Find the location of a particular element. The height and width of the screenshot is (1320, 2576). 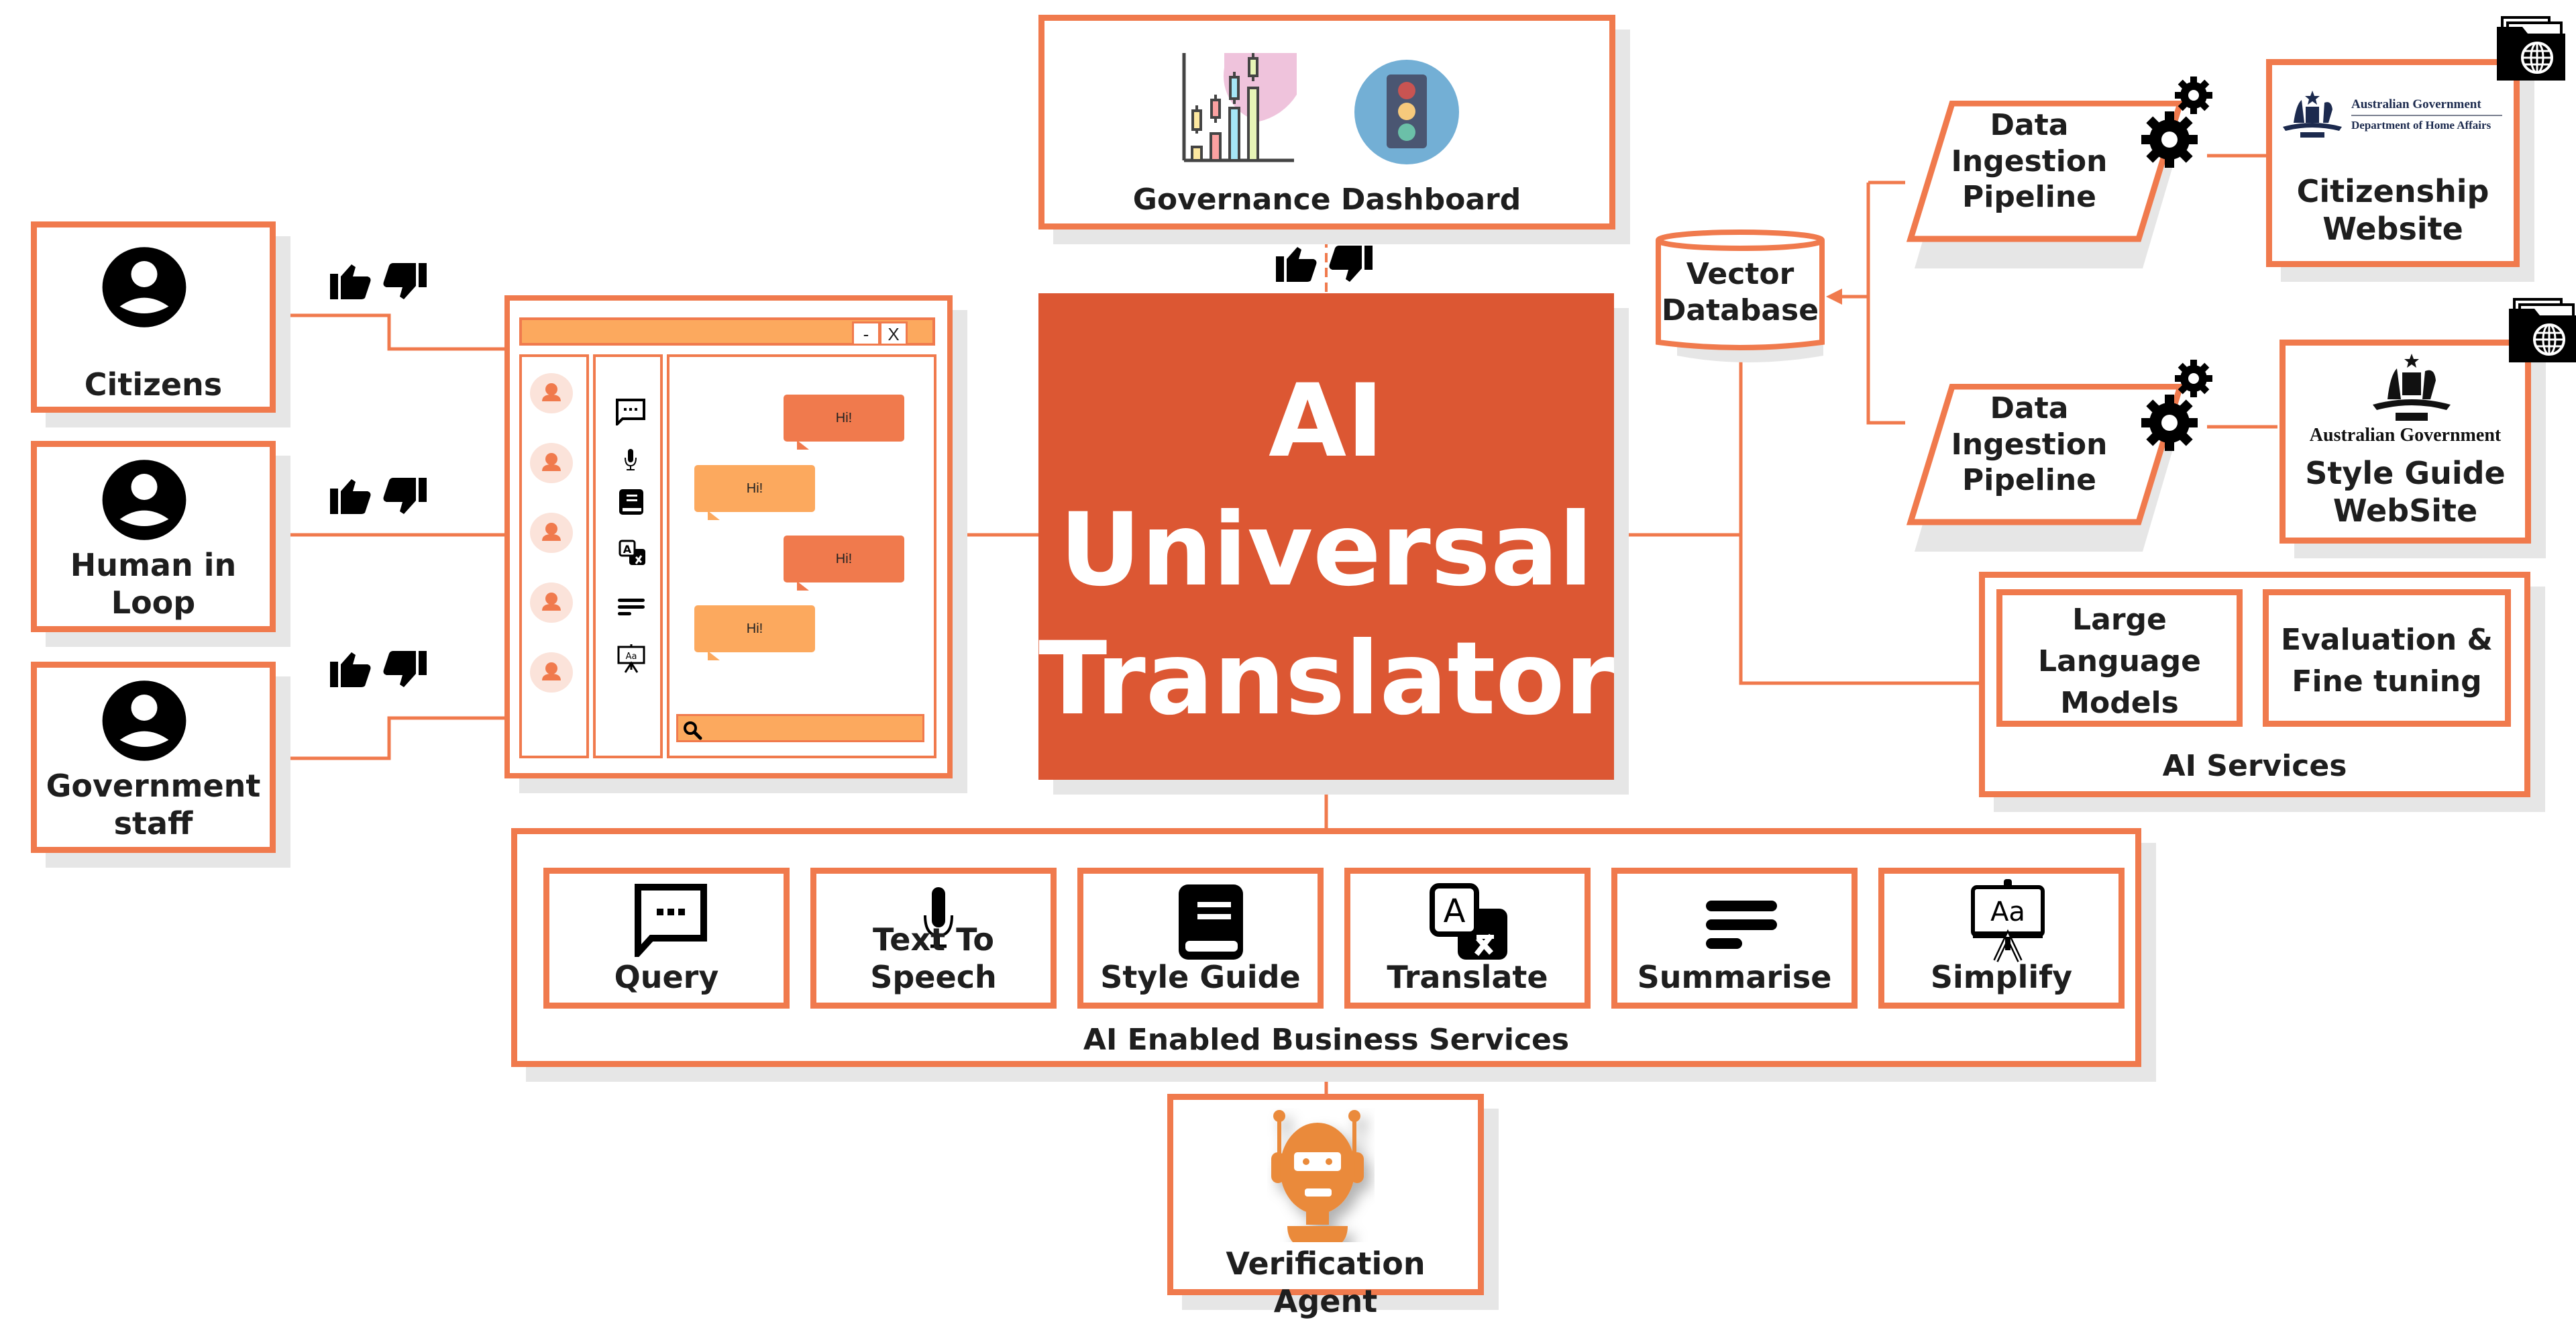

ai-services-label: AI Services is located at coordinates (2254, 766).